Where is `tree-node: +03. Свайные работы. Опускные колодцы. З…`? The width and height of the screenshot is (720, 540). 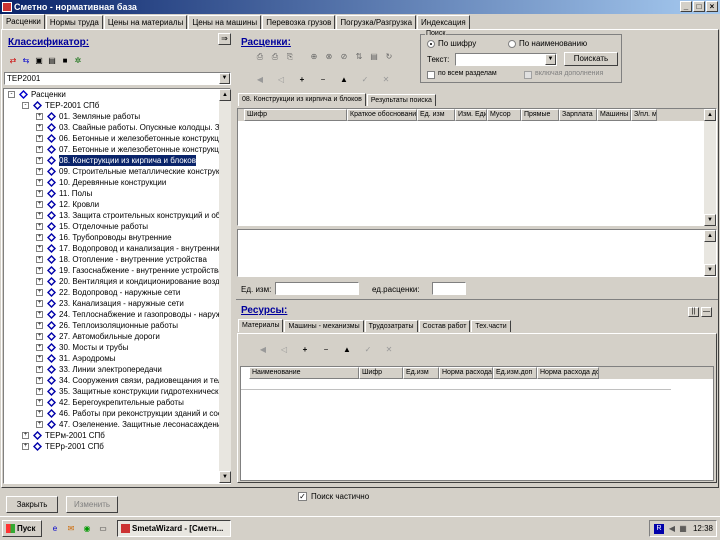 tree-node: +03. Свайные работы. Опускные колодцы. З… is located at coordinates (117, 127).